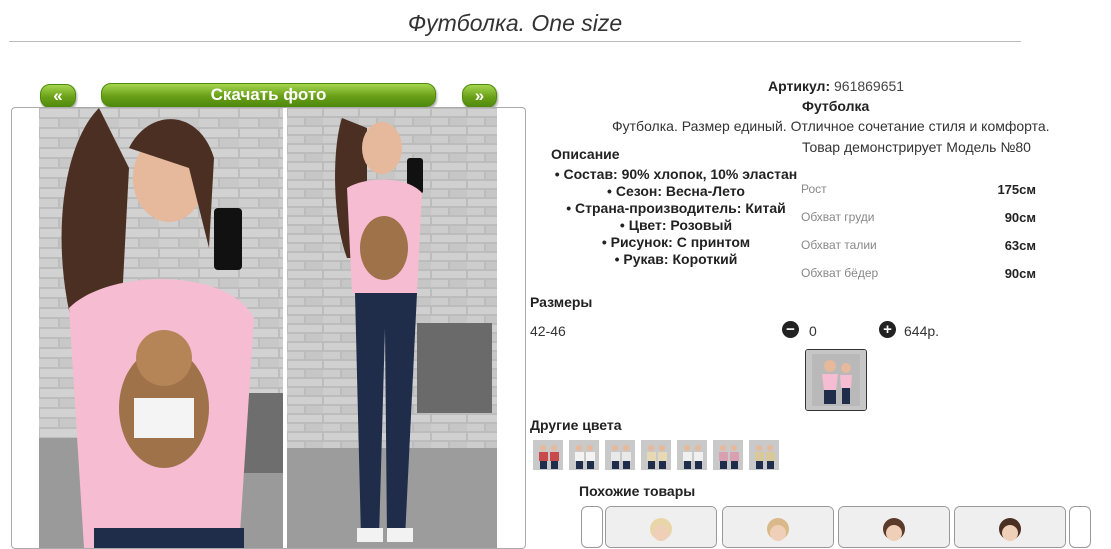 The height and width of the screenshot is (549, 1111). What do you see at coordinates (676, 208) in the screenshot?
I see `attribute-item: Страна-производитель: Китай` at bounding box center [676, 208].